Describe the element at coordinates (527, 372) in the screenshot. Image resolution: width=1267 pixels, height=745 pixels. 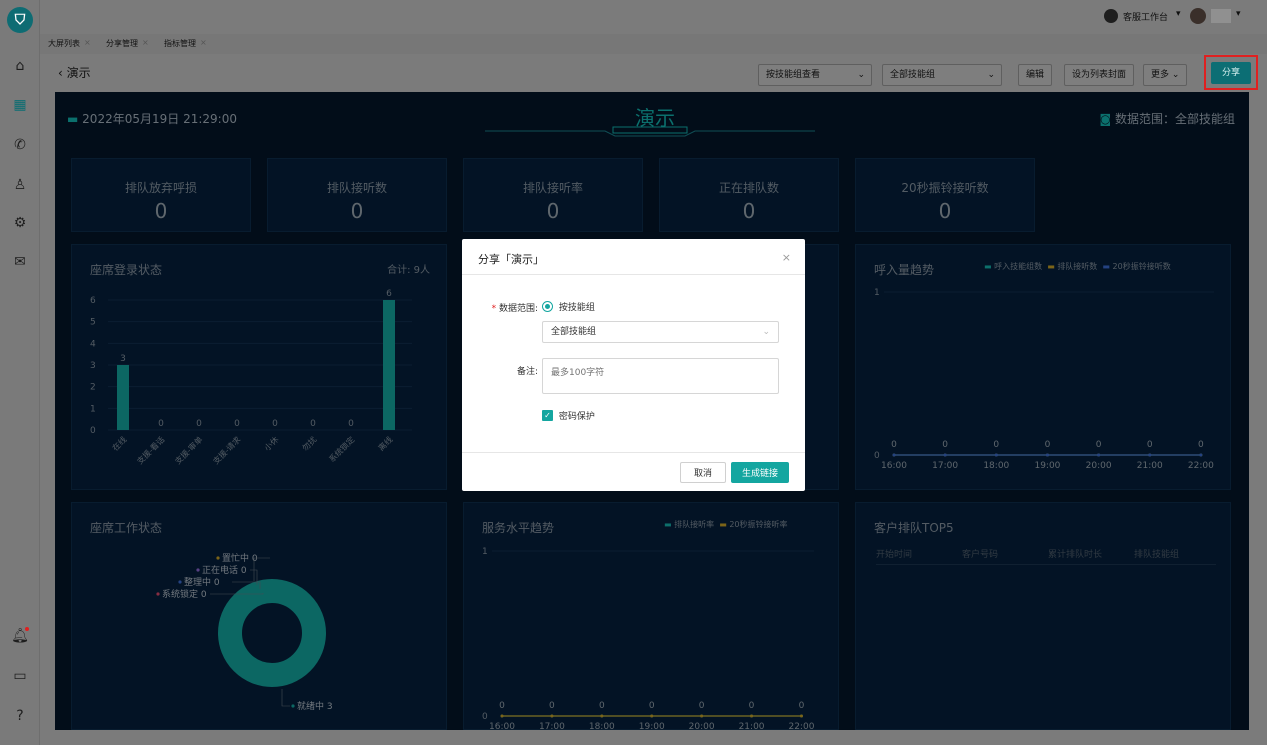
I see `note-label: 备注:` at that location.